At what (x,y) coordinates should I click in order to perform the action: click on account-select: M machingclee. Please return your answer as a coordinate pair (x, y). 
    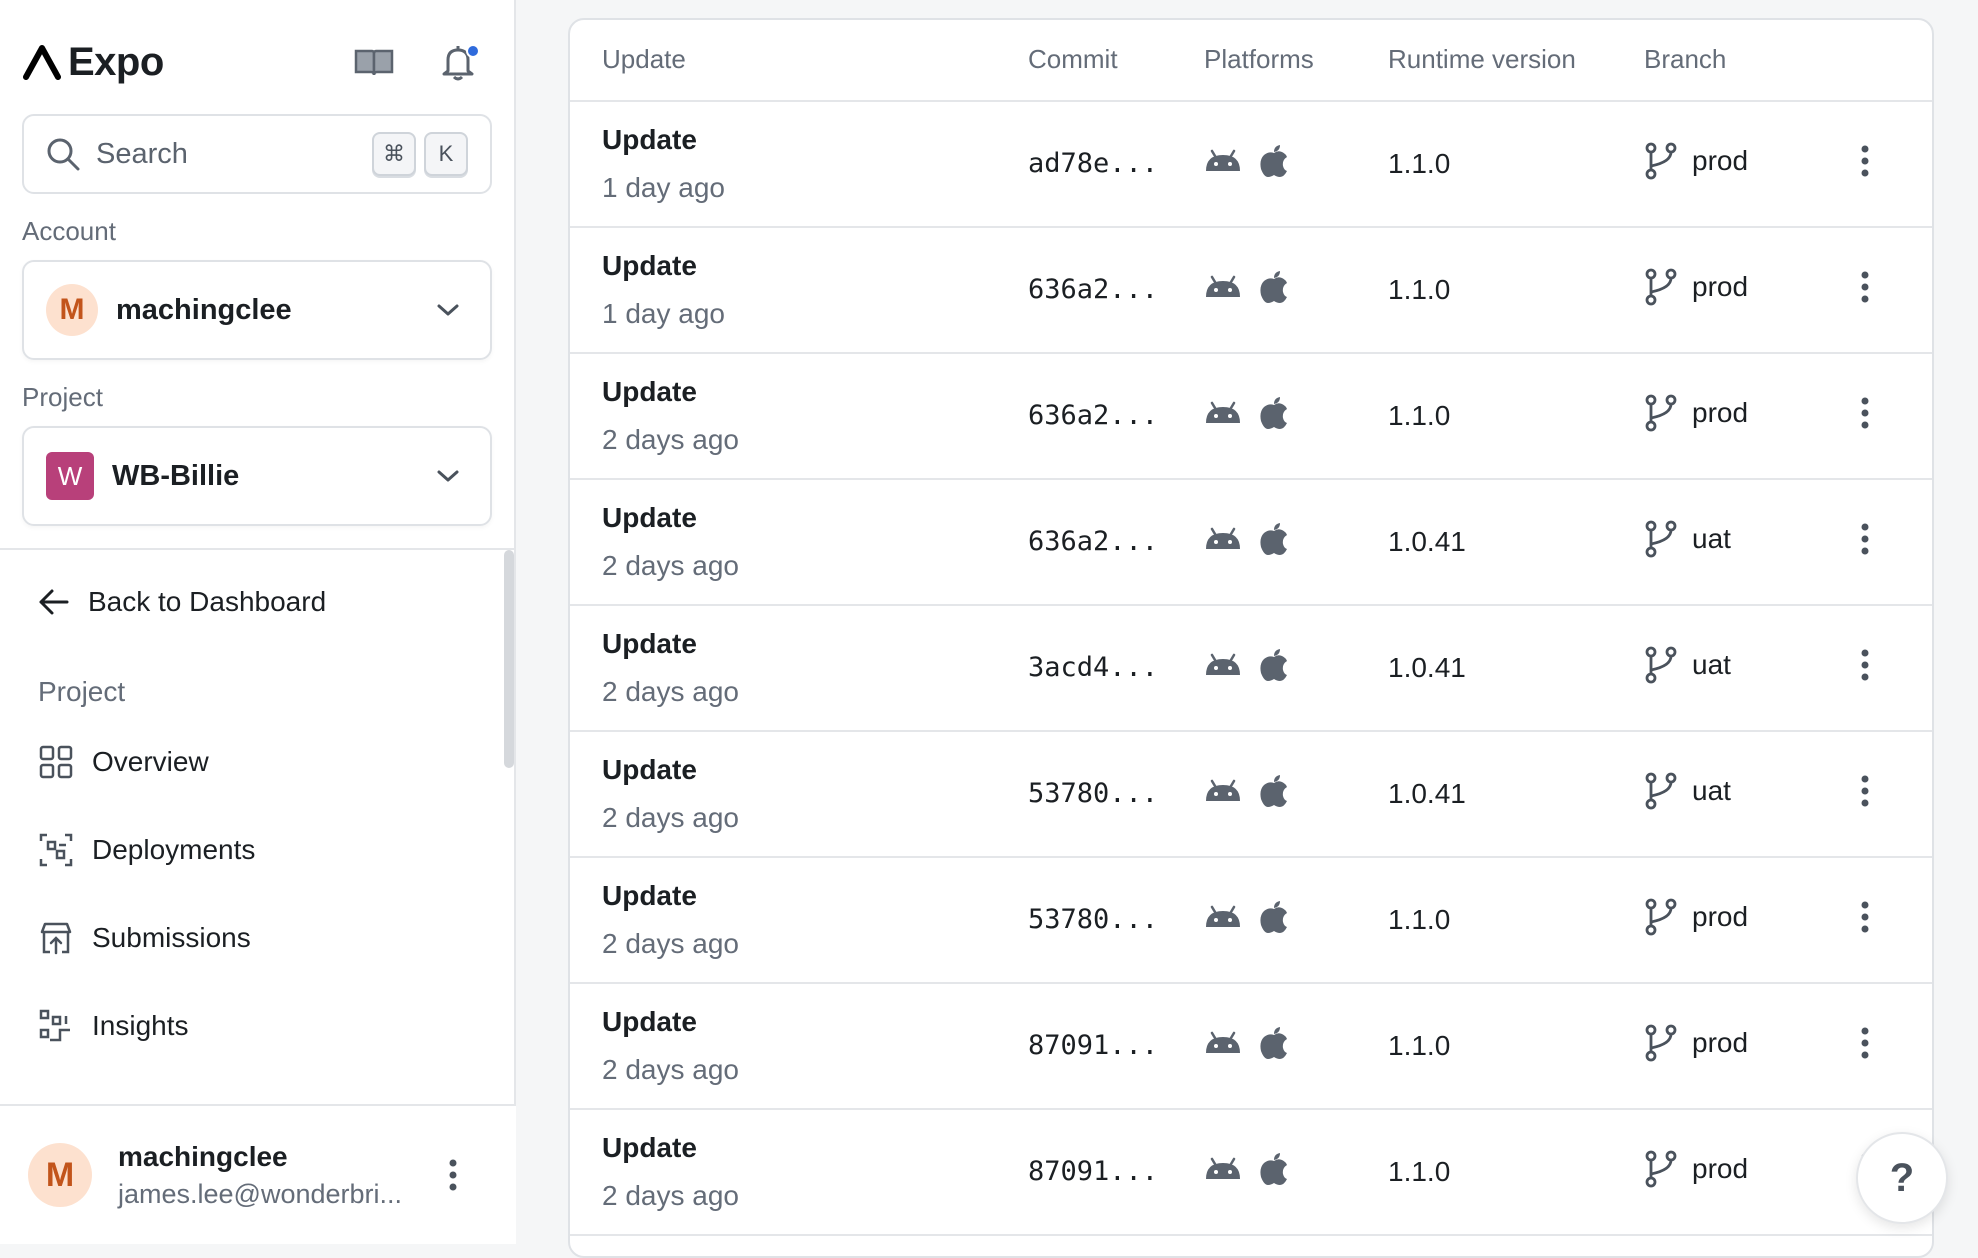
    Looking at the image, I should click on (257, 310).